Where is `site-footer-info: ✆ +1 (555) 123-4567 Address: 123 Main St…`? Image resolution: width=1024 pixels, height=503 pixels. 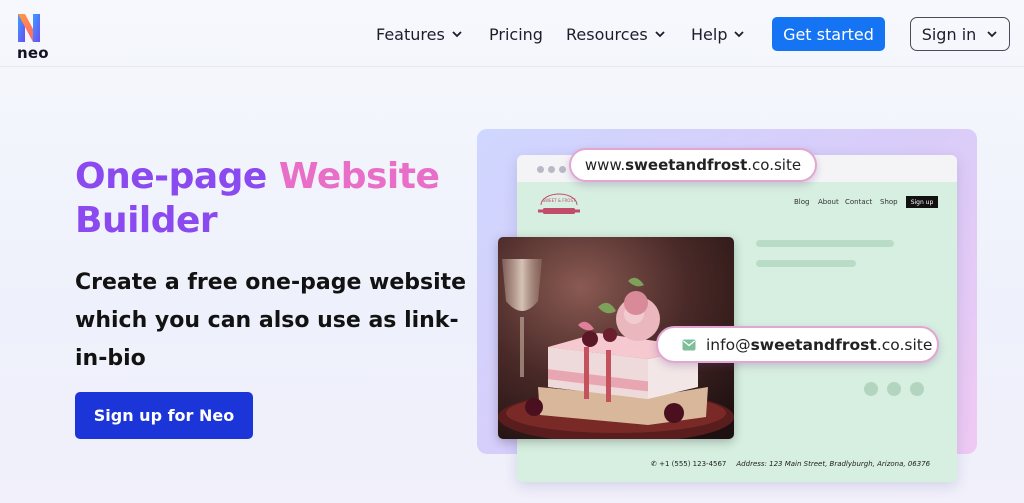 site-footer-info: ✆ +1 (555) 123-4567 Address: 123 Main St… is located at coordinates (790, 464).